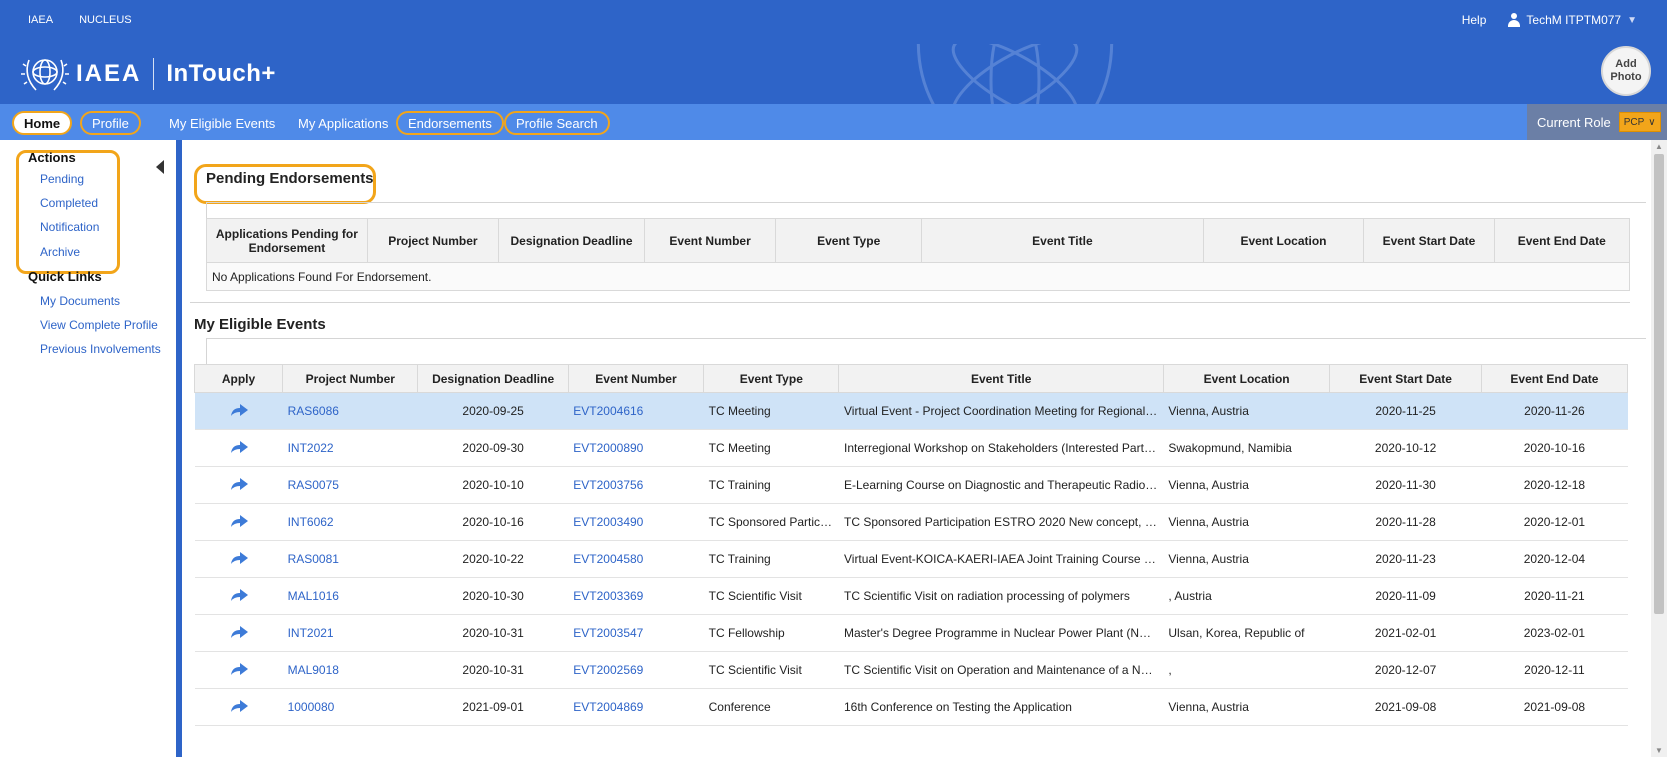 The height and width of the screenshot is (757, 1667). What do you see at coordinates (350, 411) in the screenshot?
I see `project-number-link: RAS6086` at bounding box center [350, 411].